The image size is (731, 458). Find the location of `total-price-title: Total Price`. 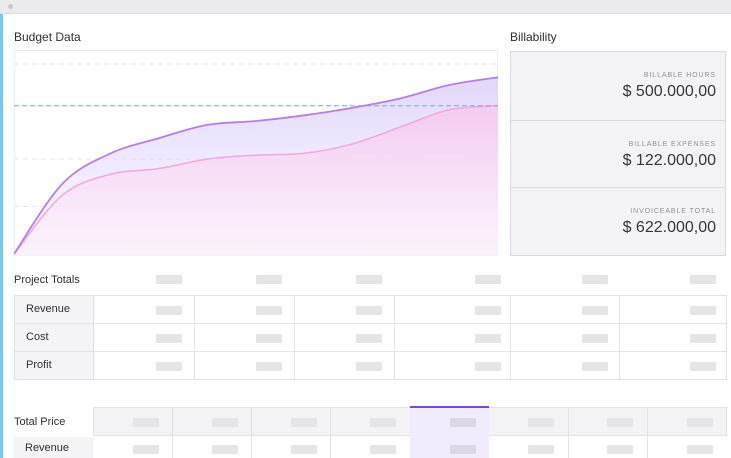

total-price-title: Total Price is located at coordinates (40, 422).